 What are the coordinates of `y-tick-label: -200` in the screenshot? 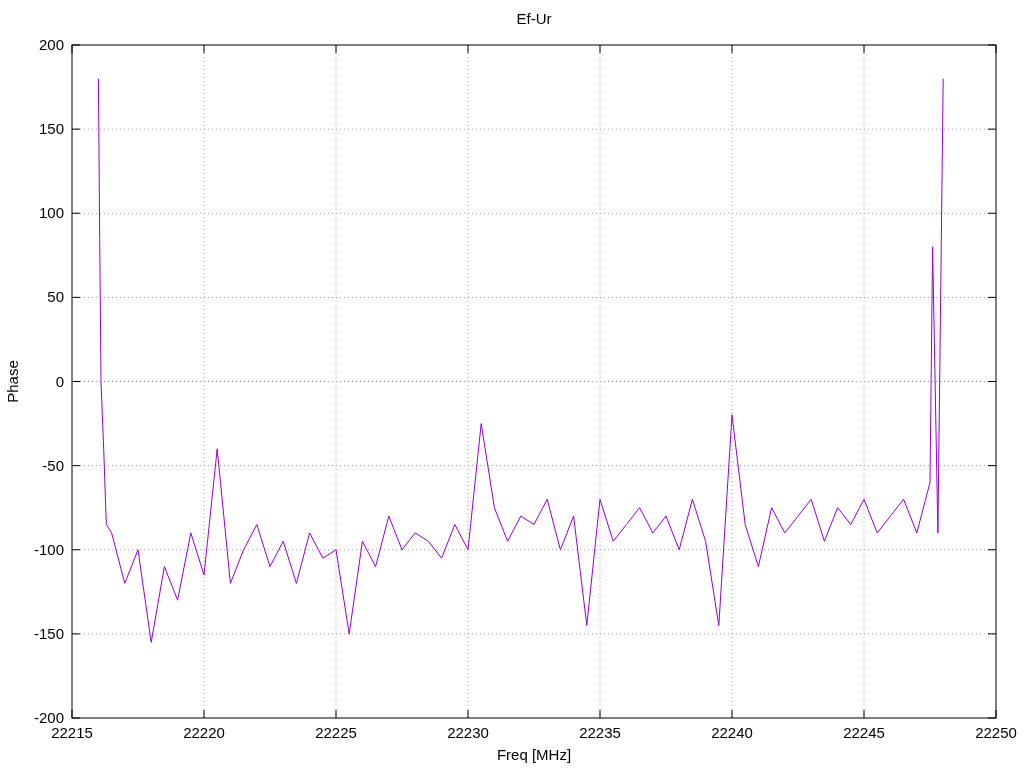 It's located at (48, 717).